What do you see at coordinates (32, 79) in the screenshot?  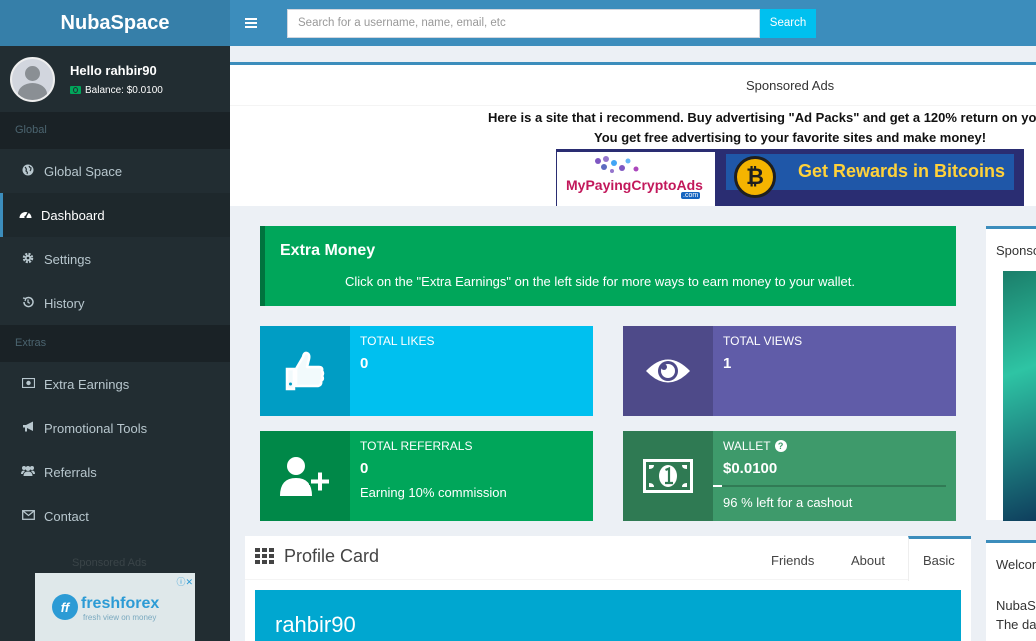 I see `avatar` at bounding box center [32, 79].